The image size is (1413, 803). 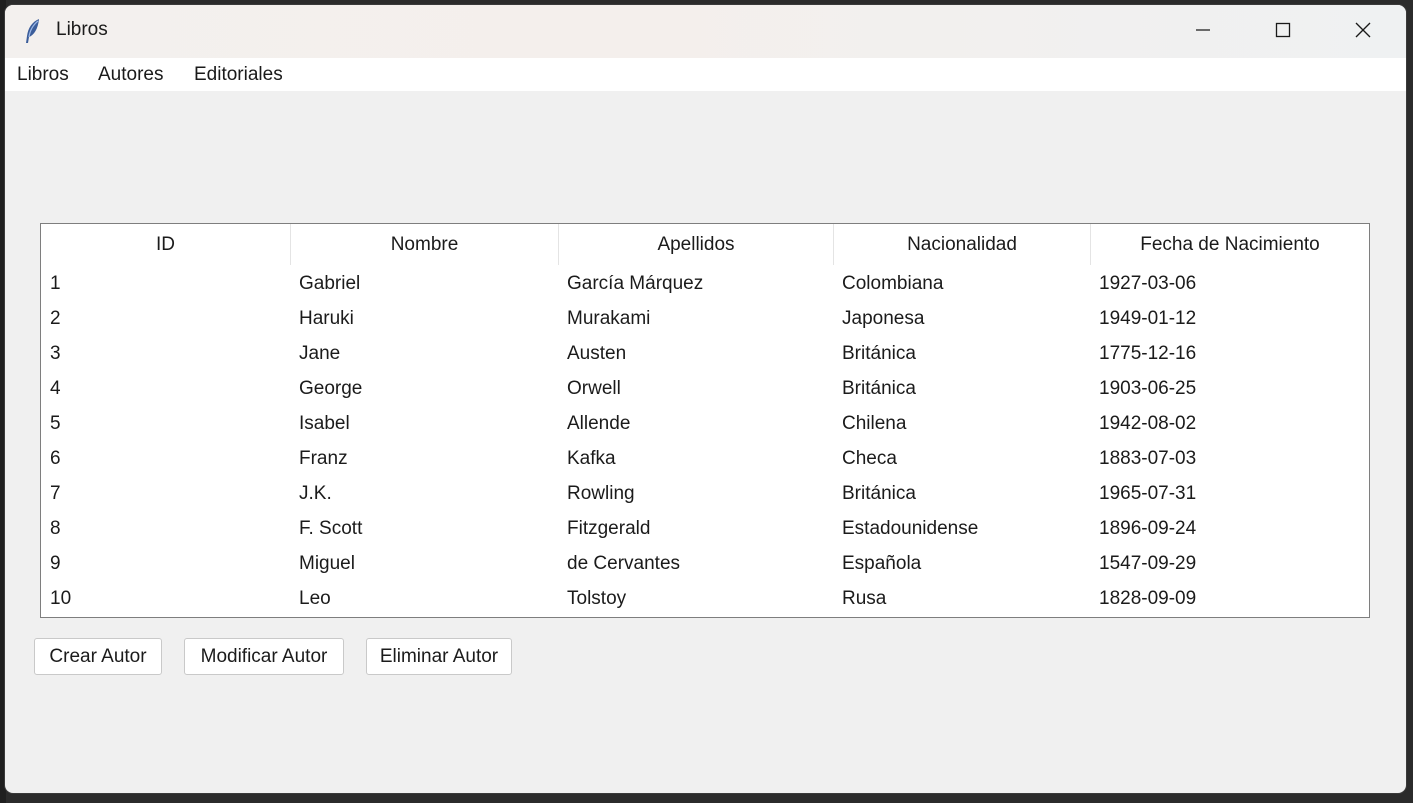 What do you see at coordinates (864, 598) in the screenshot?
I see `cell-nacionalidad: Rusa` at bounding box center [864, 598].